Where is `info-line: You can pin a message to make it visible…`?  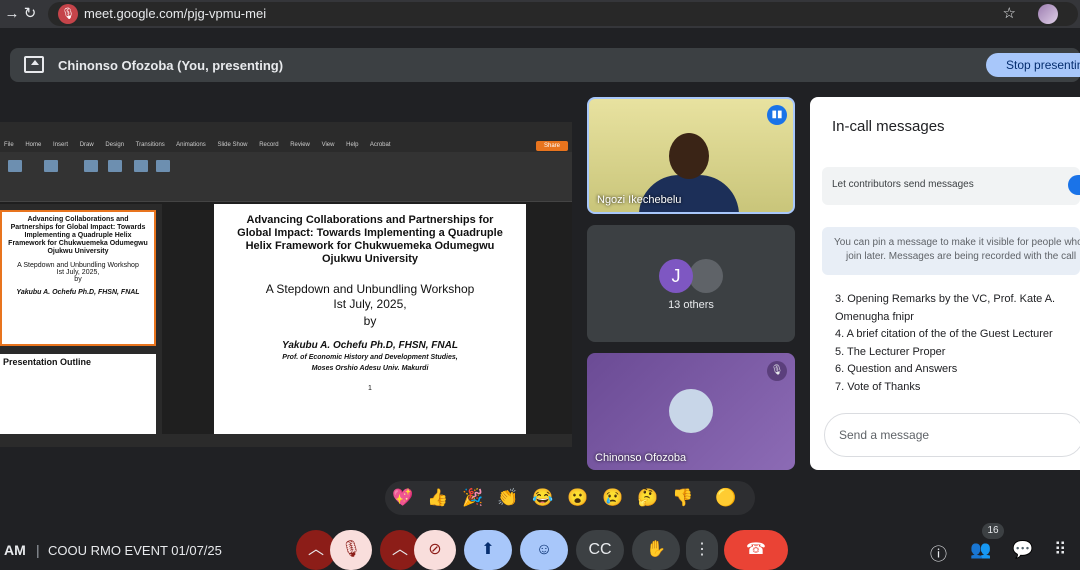
info-line: You can pin a message to make it visible… is located at coordinates (957, 242).